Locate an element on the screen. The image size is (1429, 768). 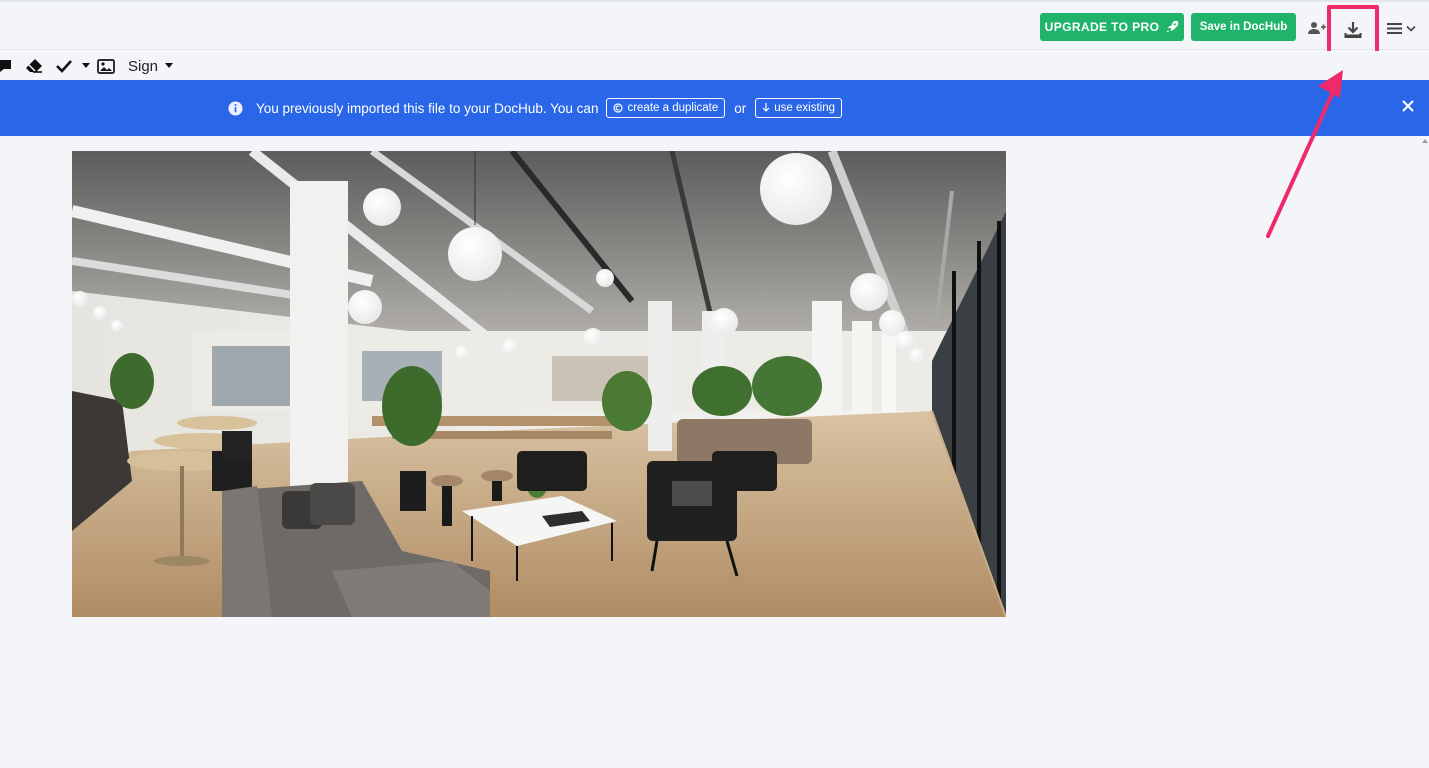
hamburger-menu-icon is located at coordinates (1394, 28).